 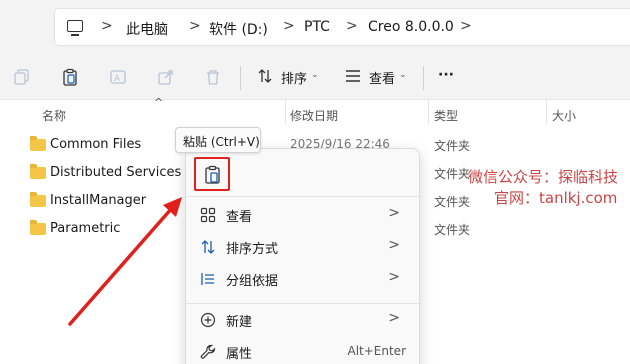 What do you see at coordinates (125, 261) in the screenshot?
I see `annotation-arrow` at bounding box center [125, 261].